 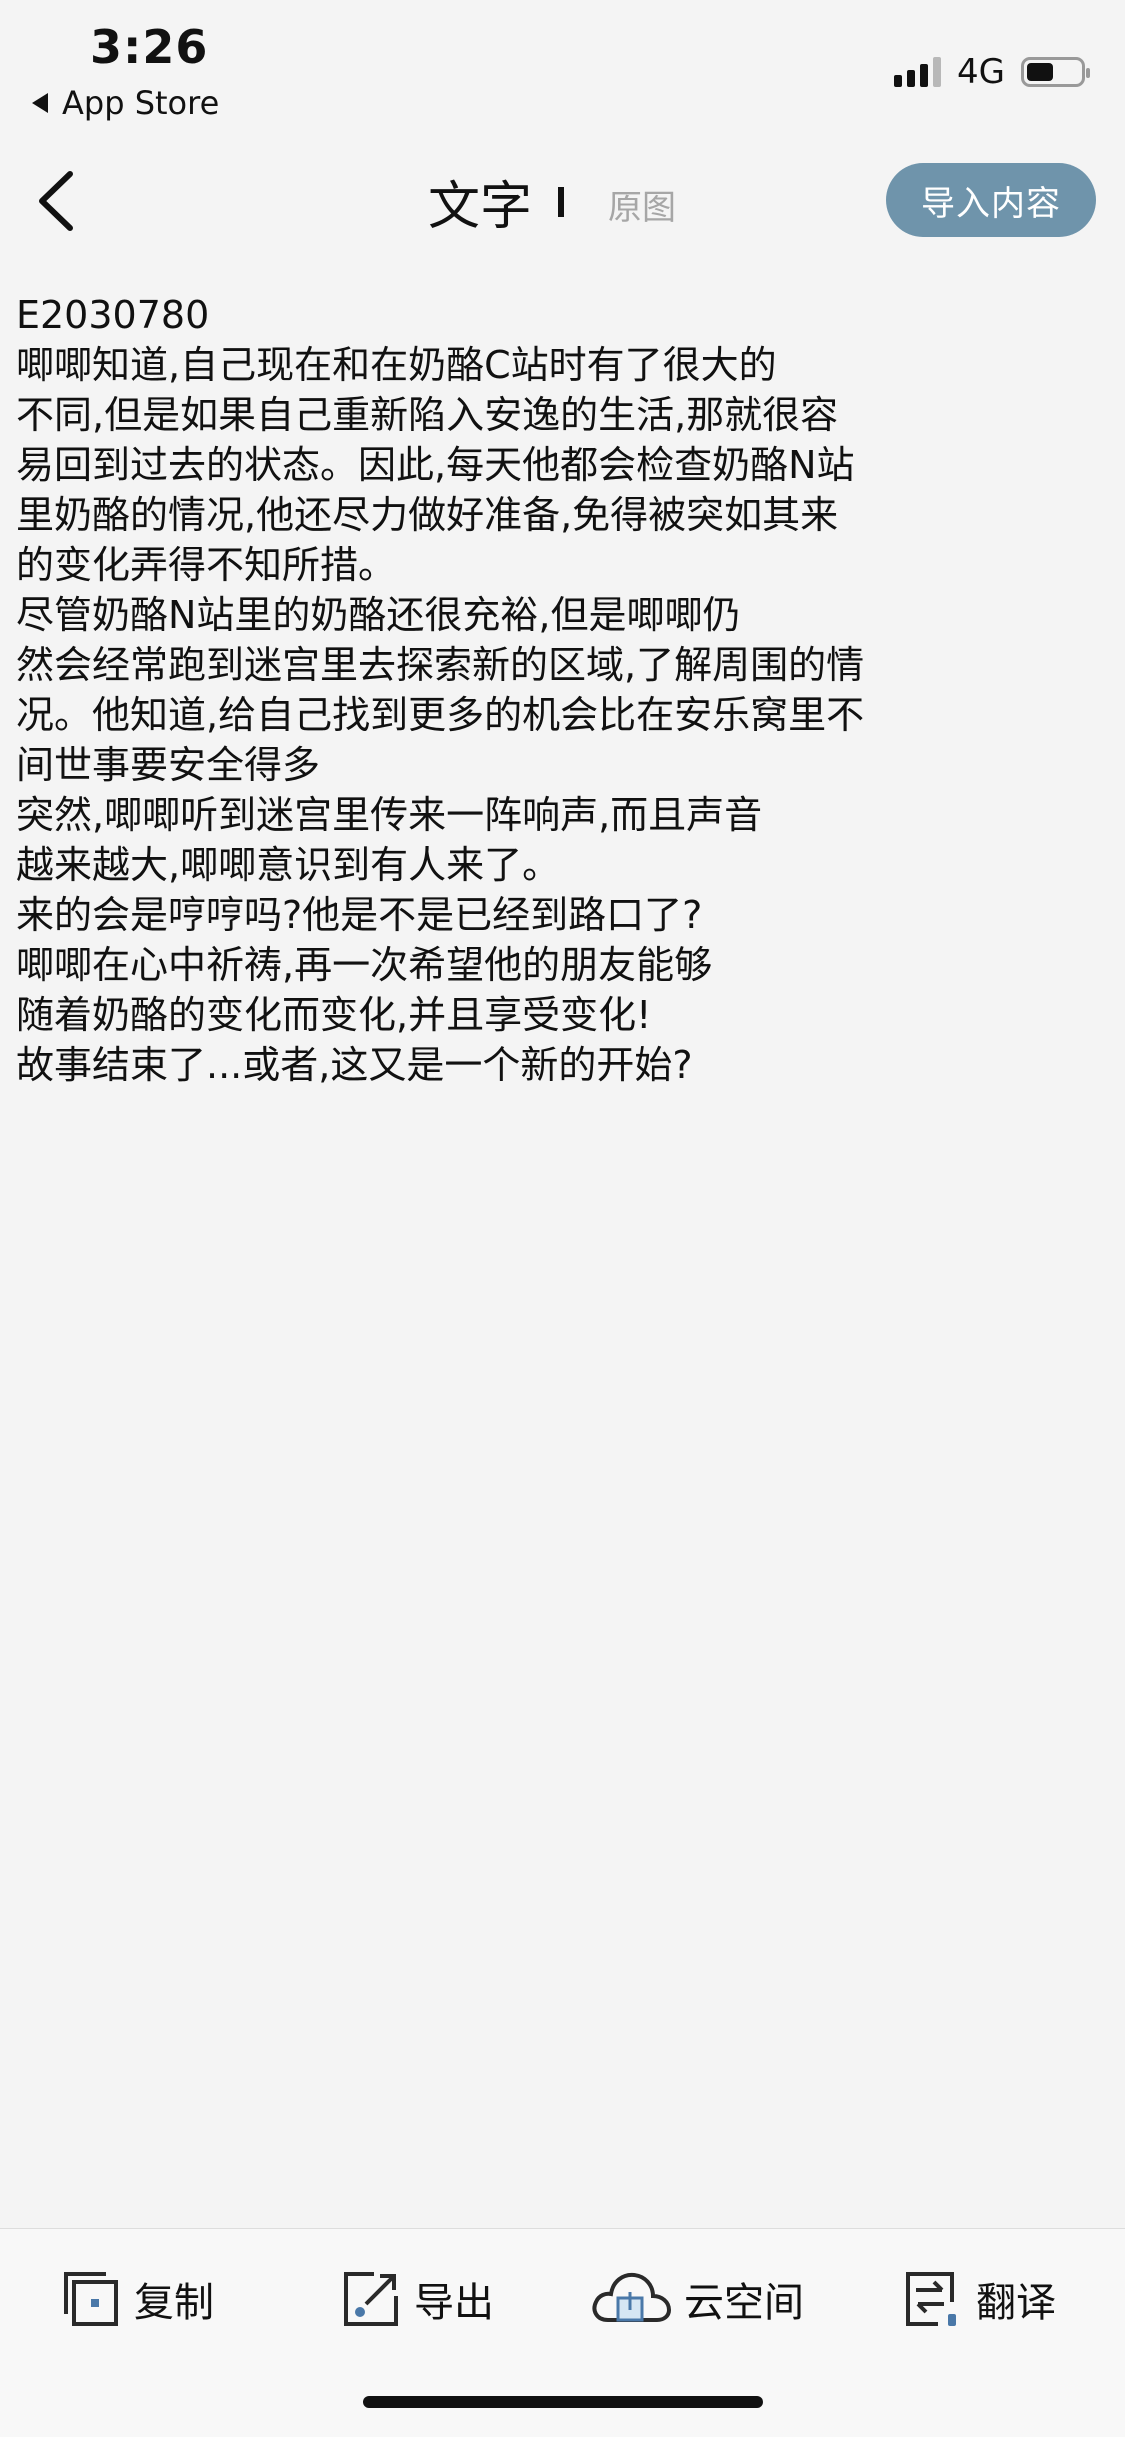 What do you see at coordinates (149, 47) in the screenshot?
I see `status-time: 3:26` at bounding box center [149, 47].